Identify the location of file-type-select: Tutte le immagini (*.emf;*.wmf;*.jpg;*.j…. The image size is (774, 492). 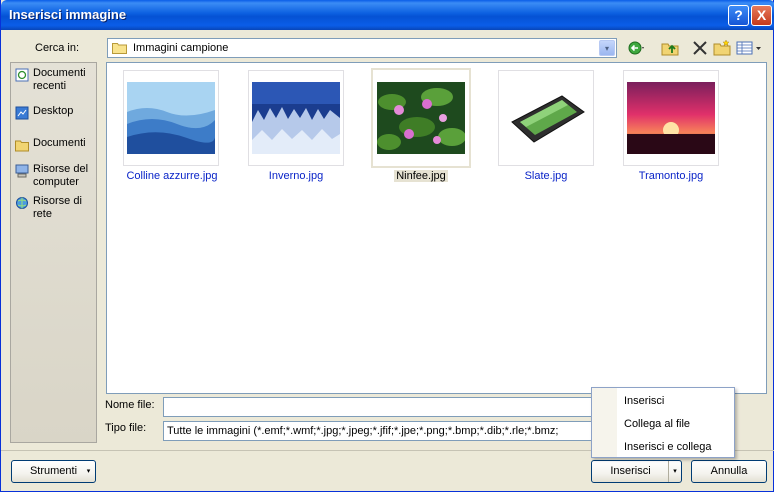
(378, 431).